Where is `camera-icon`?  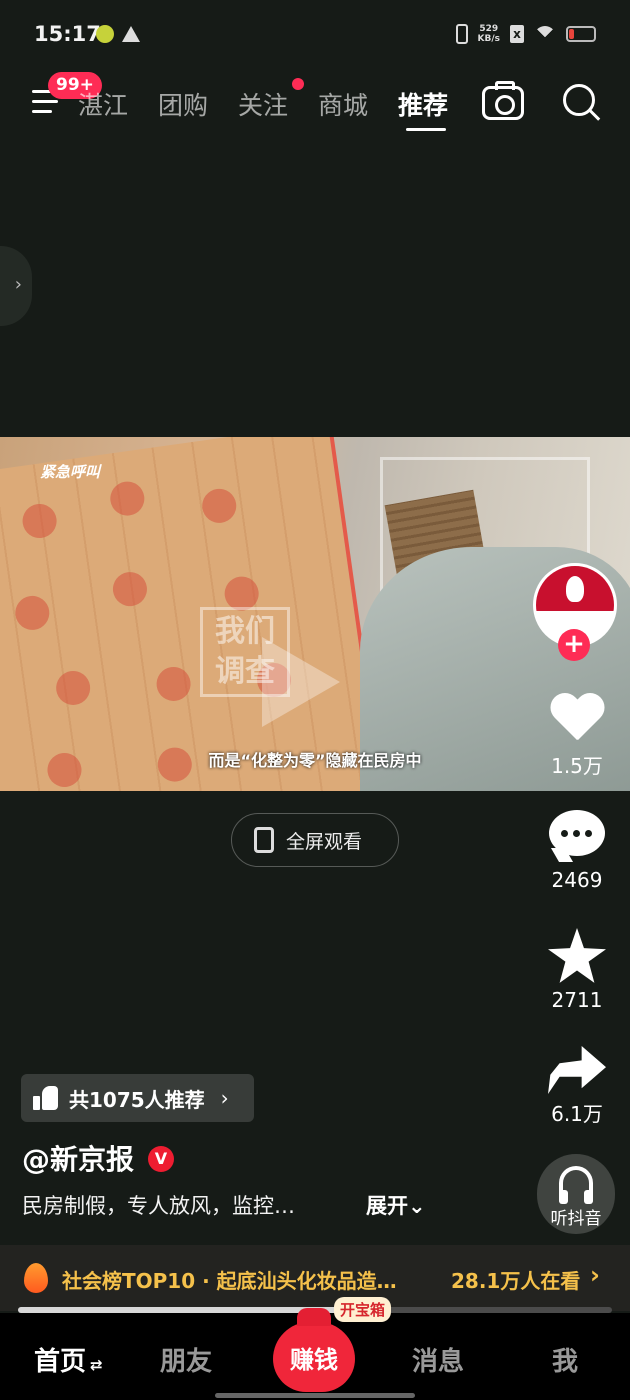 camera-icon is located at coordinates (503, 100).